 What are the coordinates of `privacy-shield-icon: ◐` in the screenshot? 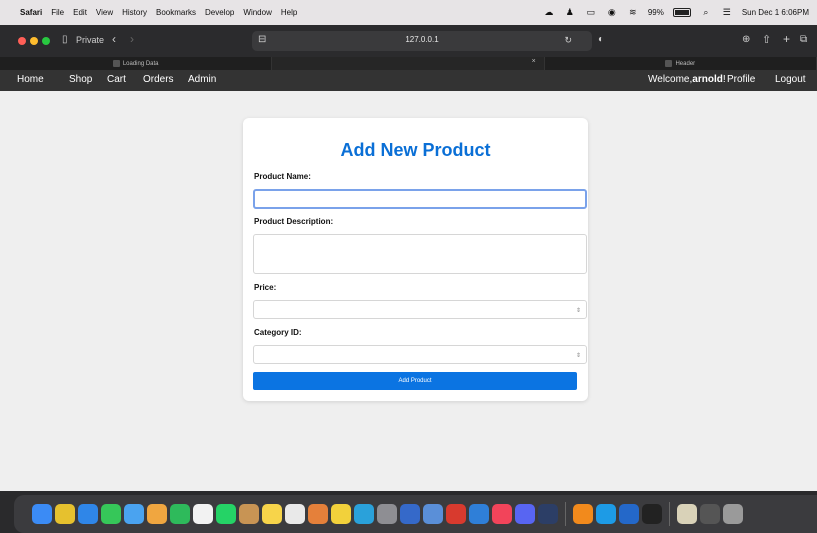 It's located at (601, 39).